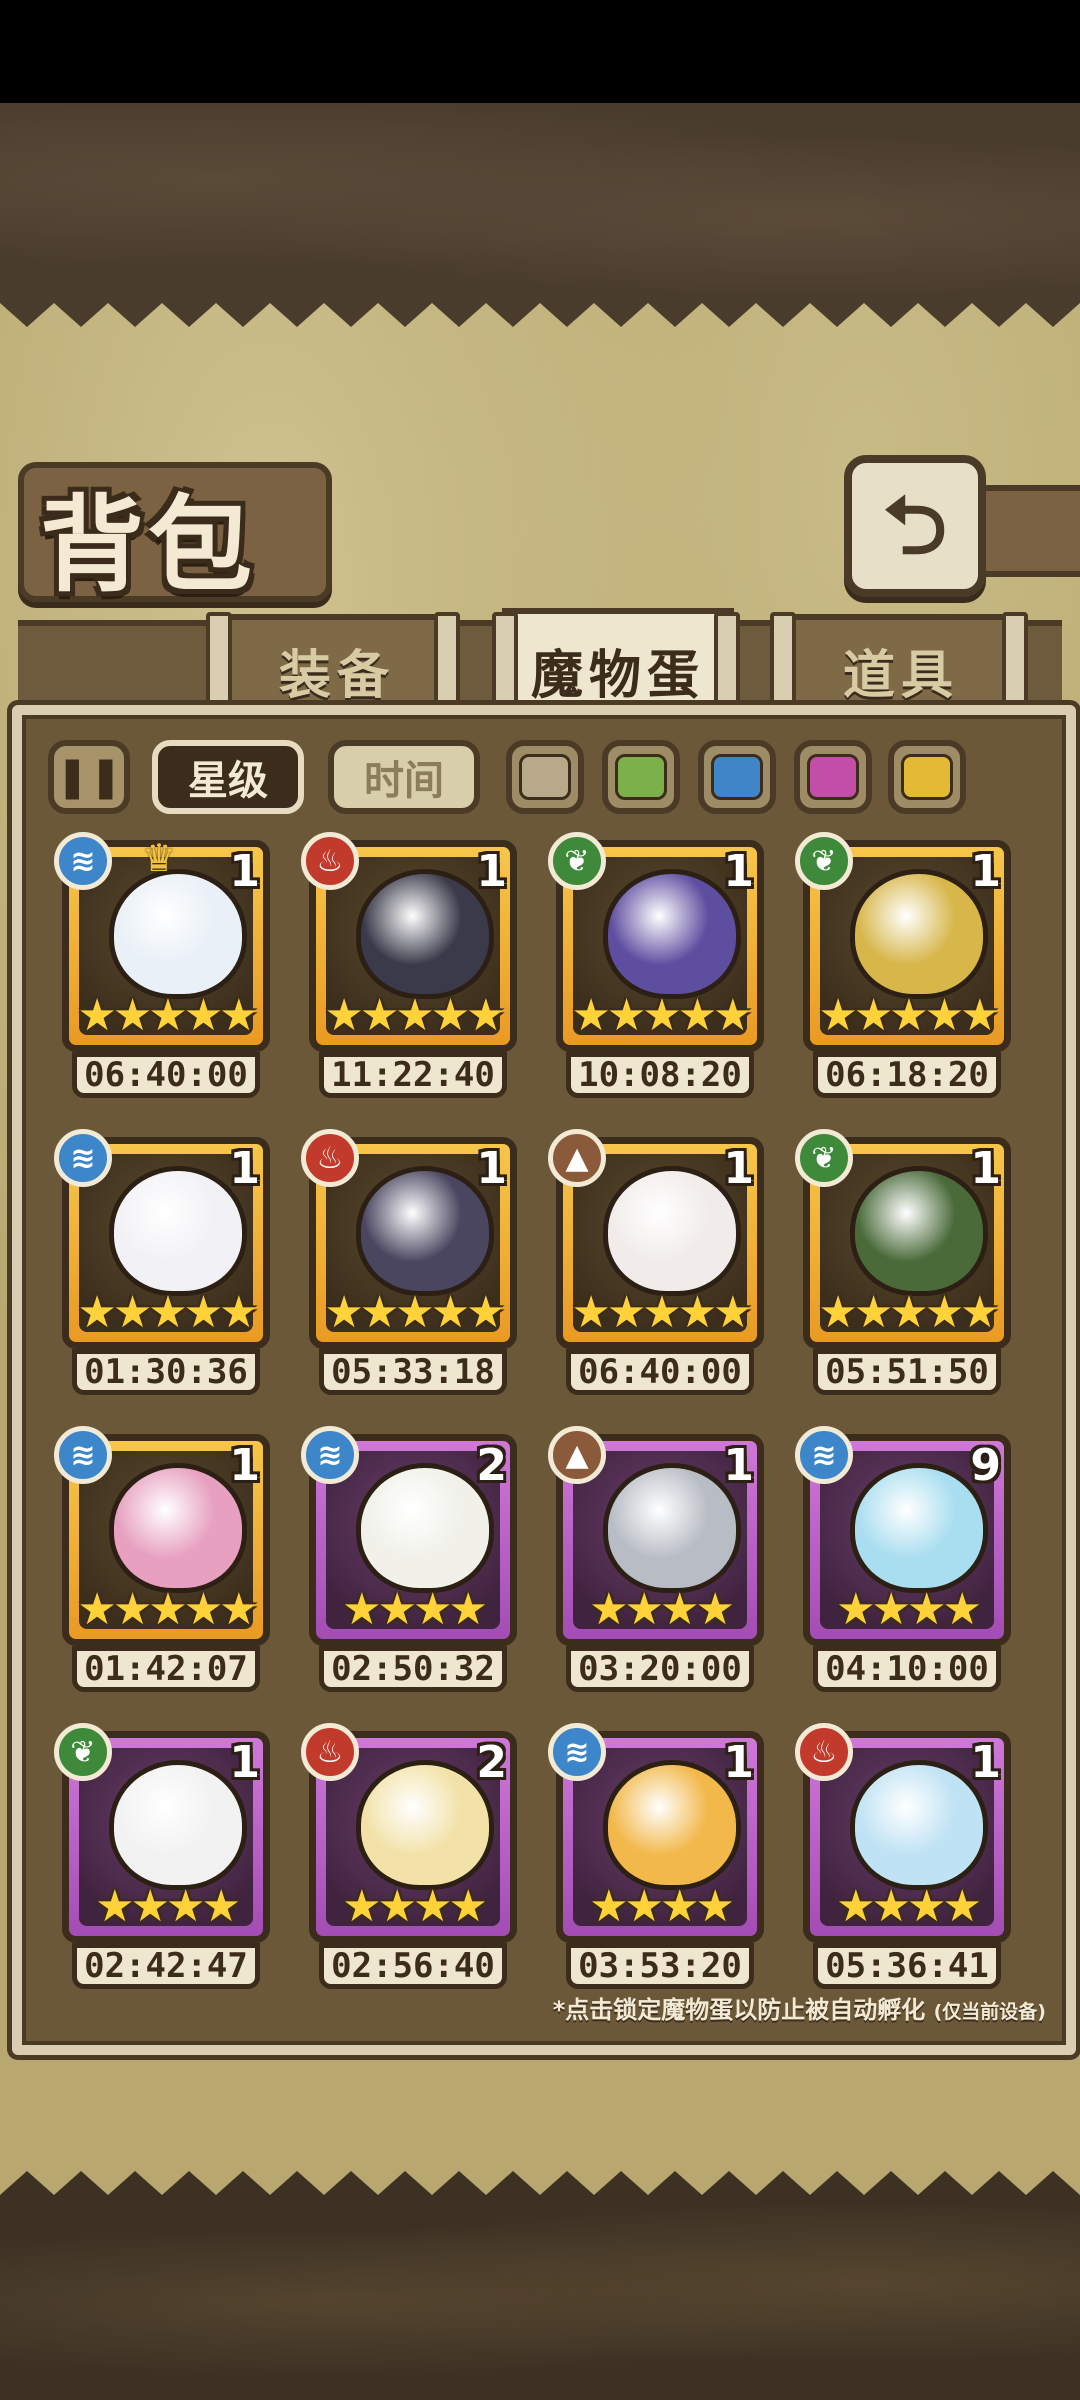 The image size is (1080, 2400). I want to click on egg-card: ❦ 1 ★★★★ 02:42:47, so click(162, 1858).